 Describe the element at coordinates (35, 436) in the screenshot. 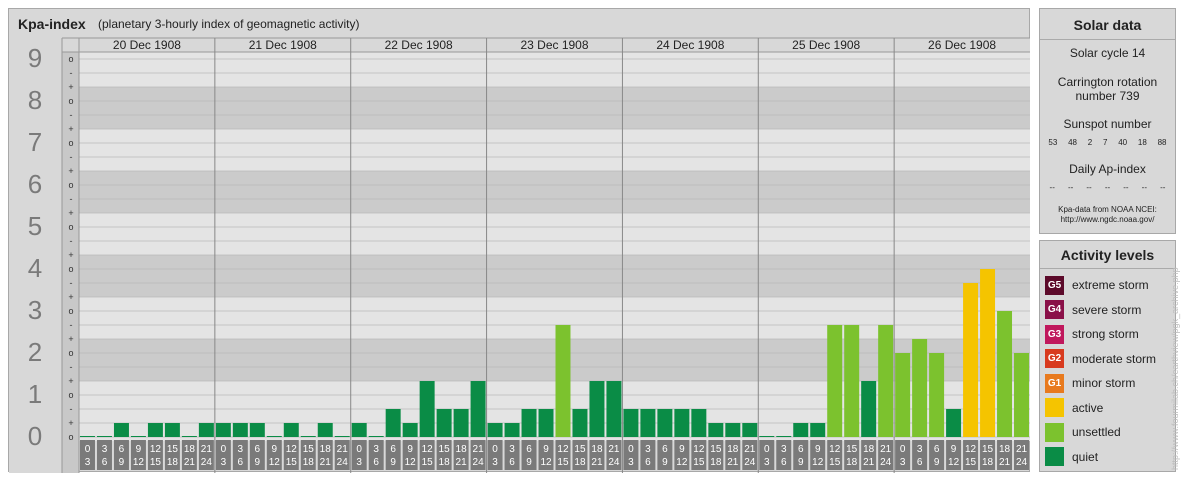

I see `y-tick-label: 0` at that location.